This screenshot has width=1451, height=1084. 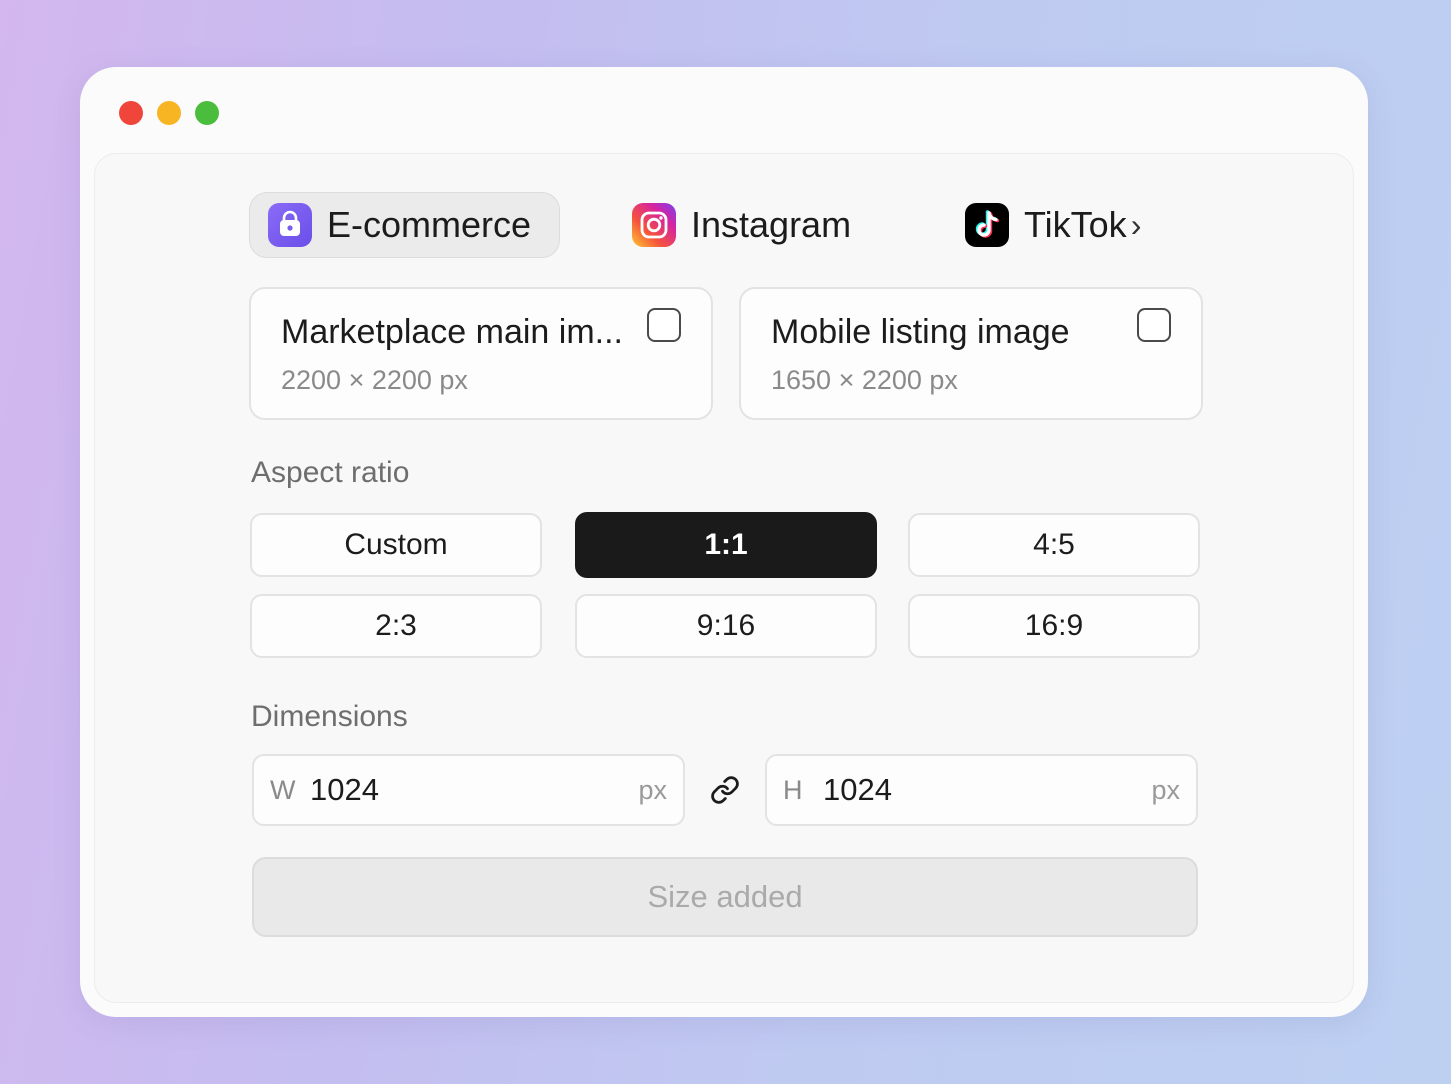 What do you see at coordinates (1165, 790) in the screenshot?
I see `height-unit: px` at bounding box center [1165, 790].